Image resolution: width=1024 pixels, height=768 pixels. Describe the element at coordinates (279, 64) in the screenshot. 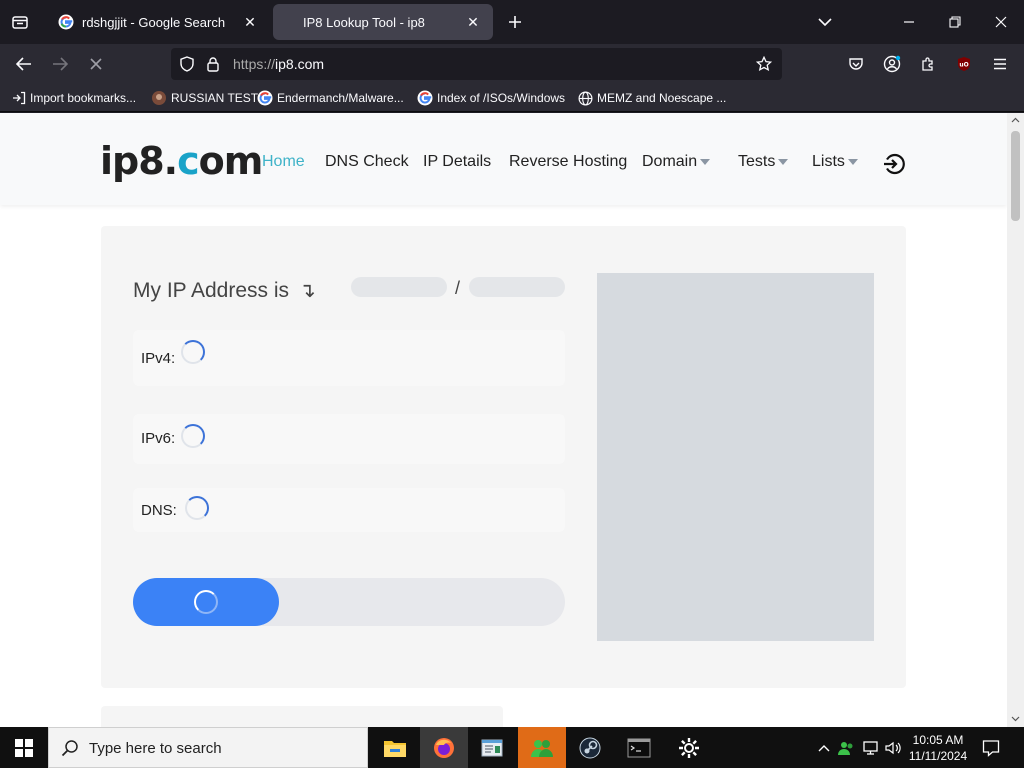

I see `url-text: https://ip8.com` at that location.